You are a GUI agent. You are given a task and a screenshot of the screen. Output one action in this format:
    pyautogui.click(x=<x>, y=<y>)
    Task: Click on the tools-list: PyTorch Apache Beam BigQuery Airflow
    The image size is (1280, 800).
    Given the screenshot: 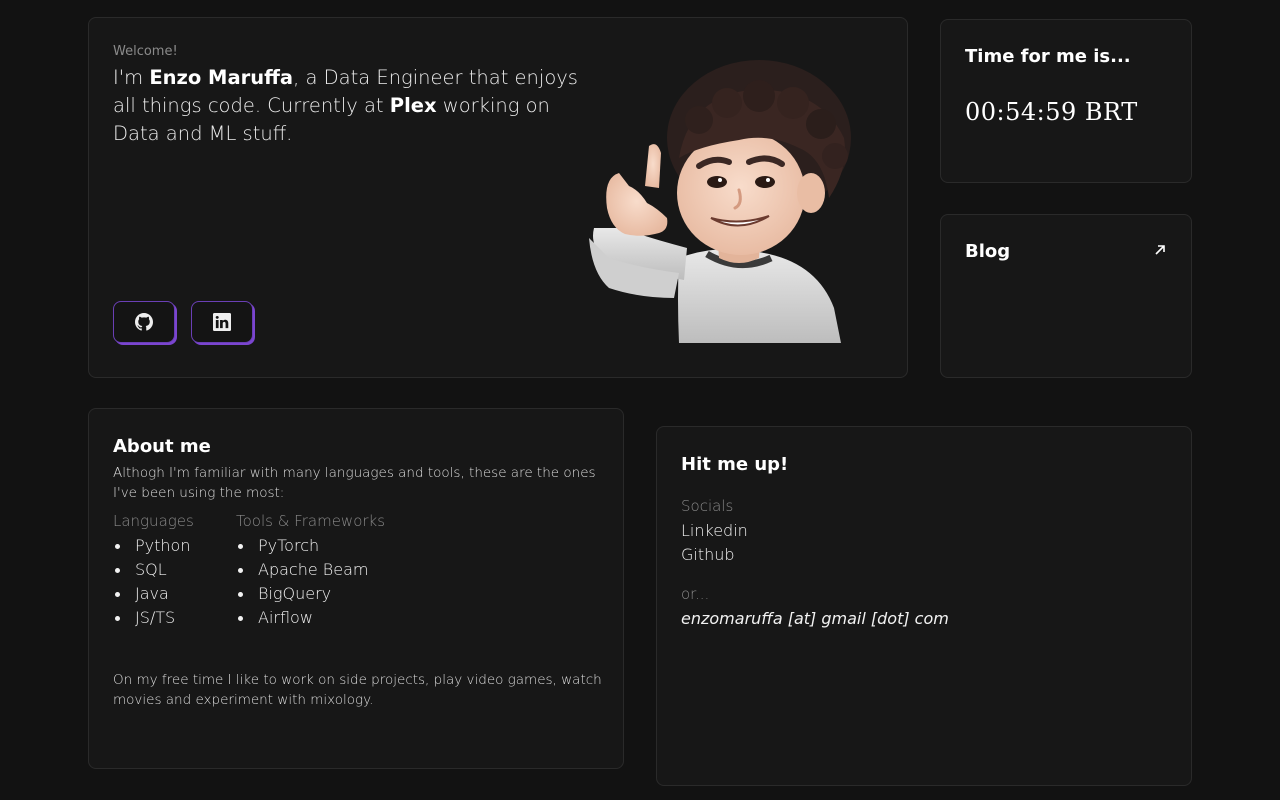 What is the action you would take?
    pyautogui.click(x=310, y=582)
    